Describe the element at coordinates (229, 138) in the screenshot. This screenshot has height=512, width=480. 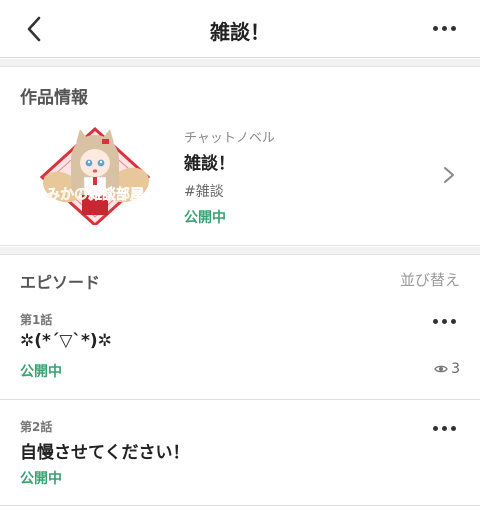
I see `work-type-label: チャットノベル` at that location.